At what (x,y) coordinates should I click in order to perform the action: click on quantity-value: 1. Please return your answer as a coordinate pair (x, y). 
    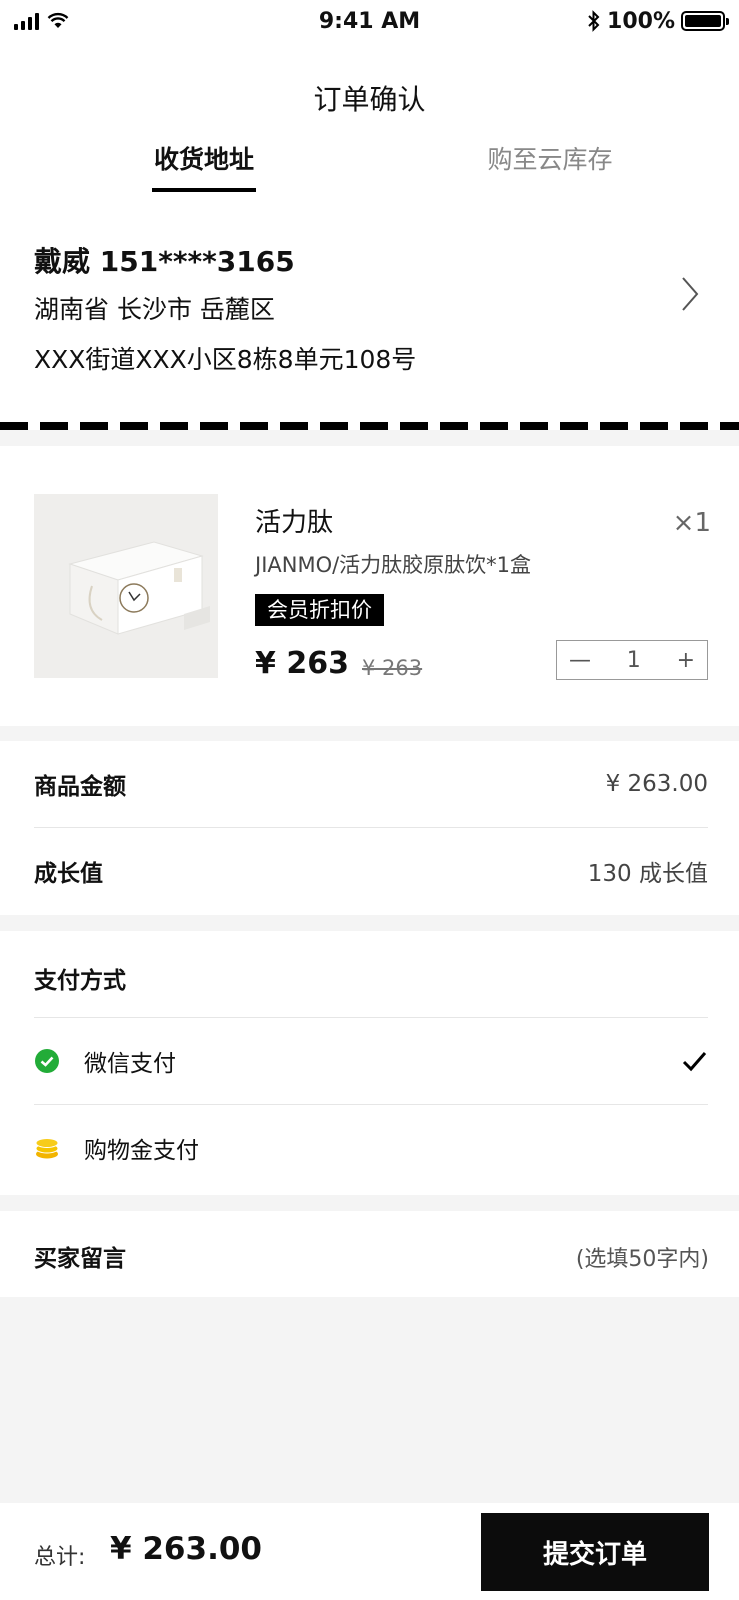
    Looking at the image, I should click on (634, 660).